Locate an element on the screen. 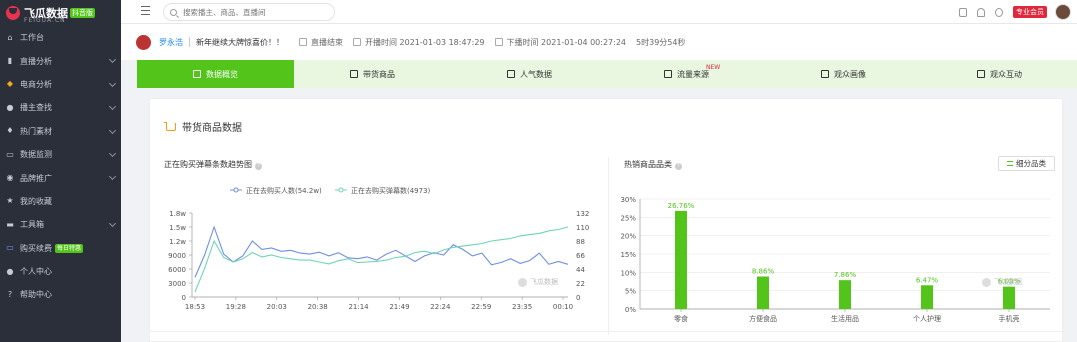  mobile-icon is located at coordinates (963, 12).